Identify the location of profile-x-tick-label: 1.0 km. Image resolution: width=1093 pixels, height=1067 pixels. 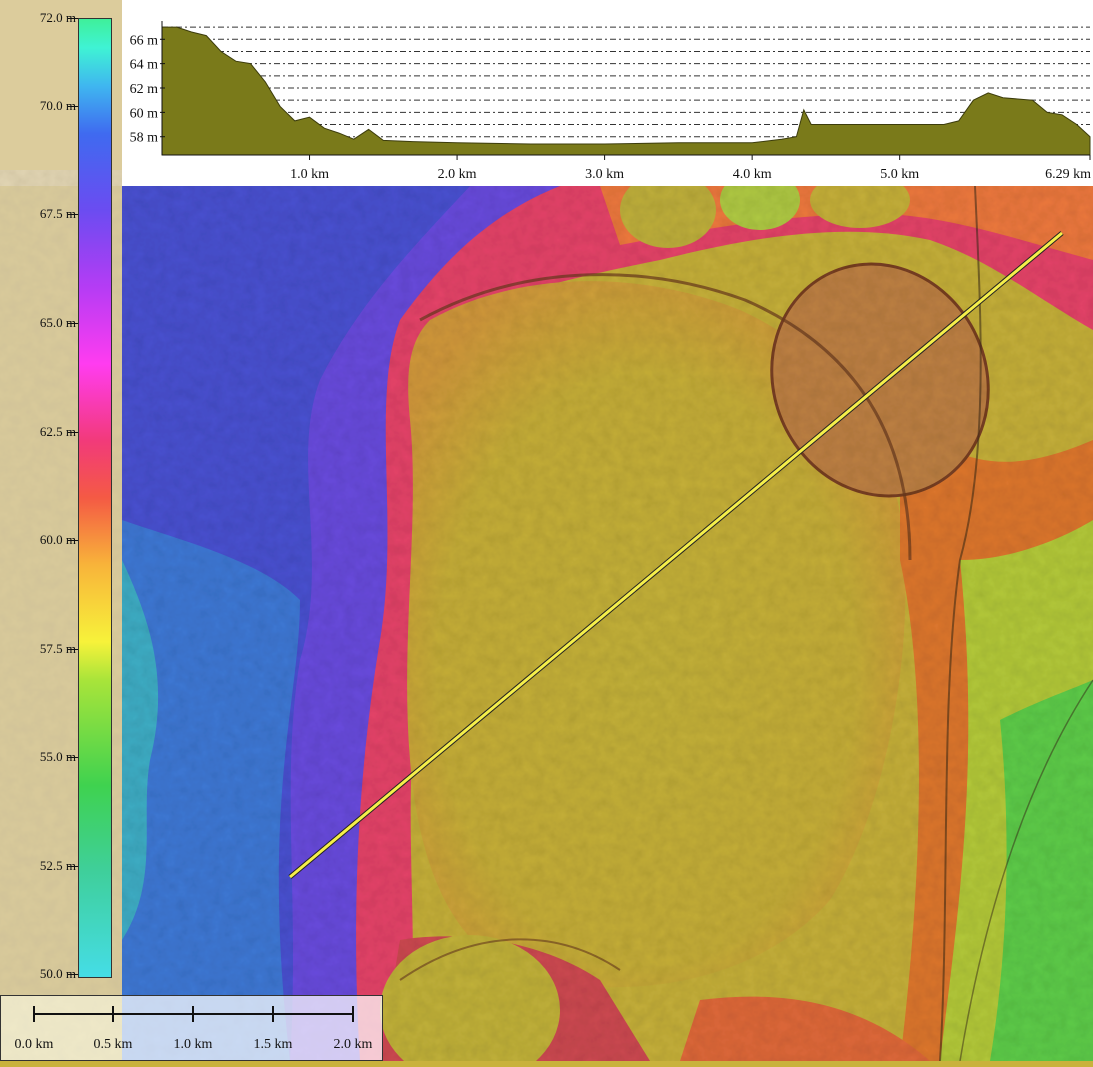
(309, 174).